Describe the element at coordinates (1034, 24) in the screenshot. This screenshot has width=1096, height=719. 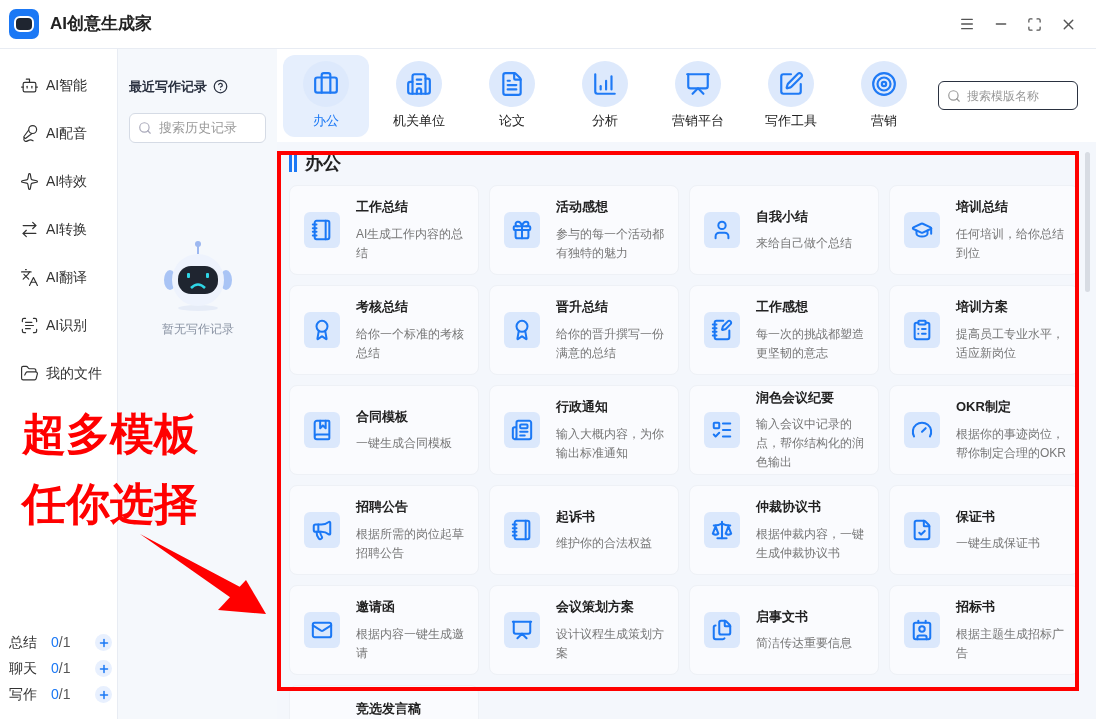
I see `maximize-icon` at that location.